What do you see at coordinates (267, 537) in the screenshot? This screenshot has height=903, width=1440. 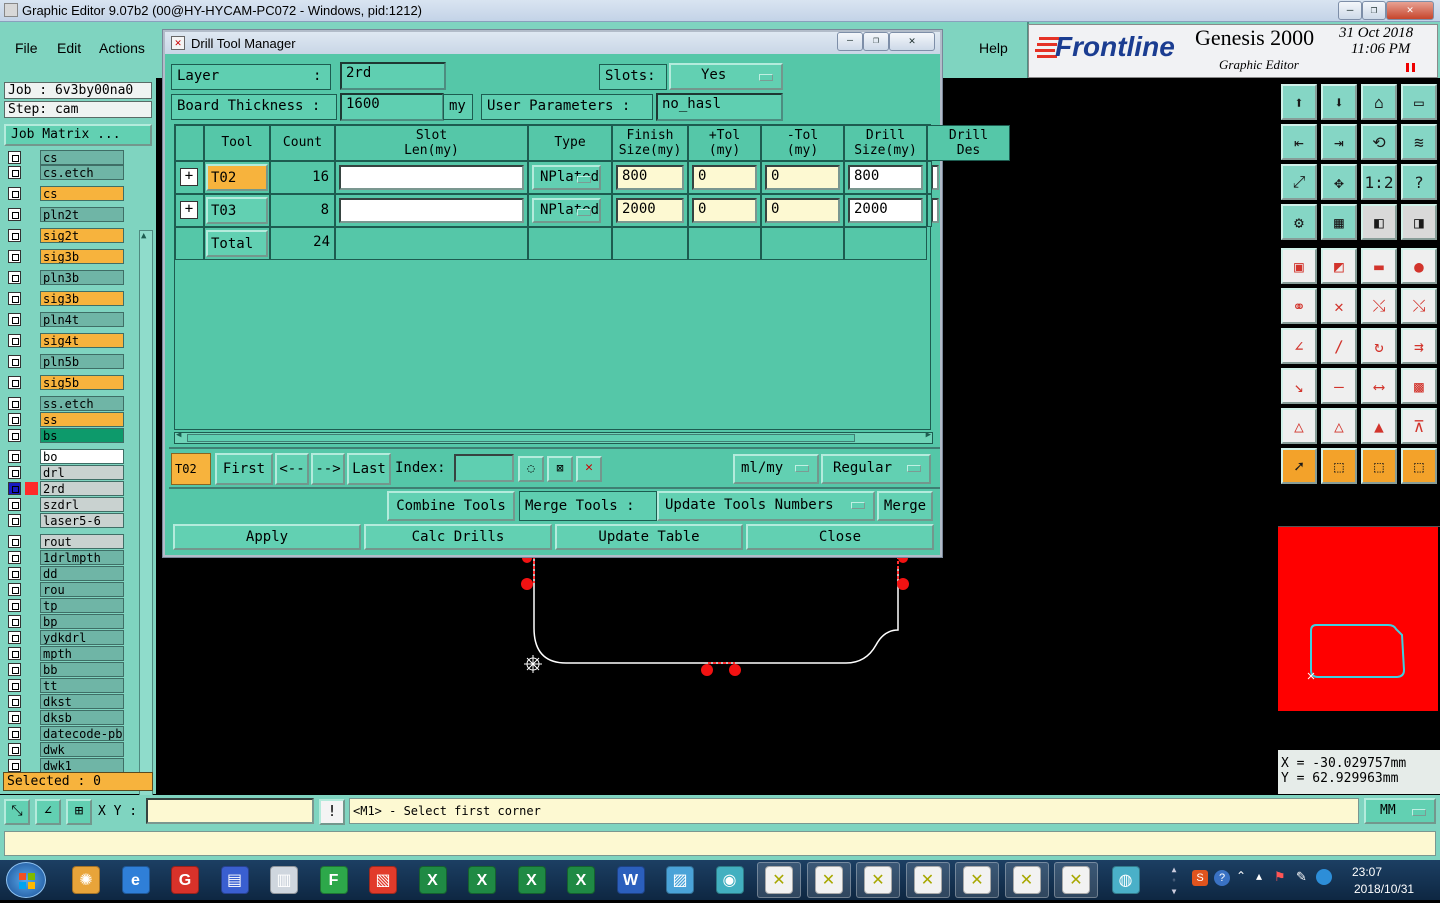 I see `apply-button: Apply` at bounding box center [267, 537].